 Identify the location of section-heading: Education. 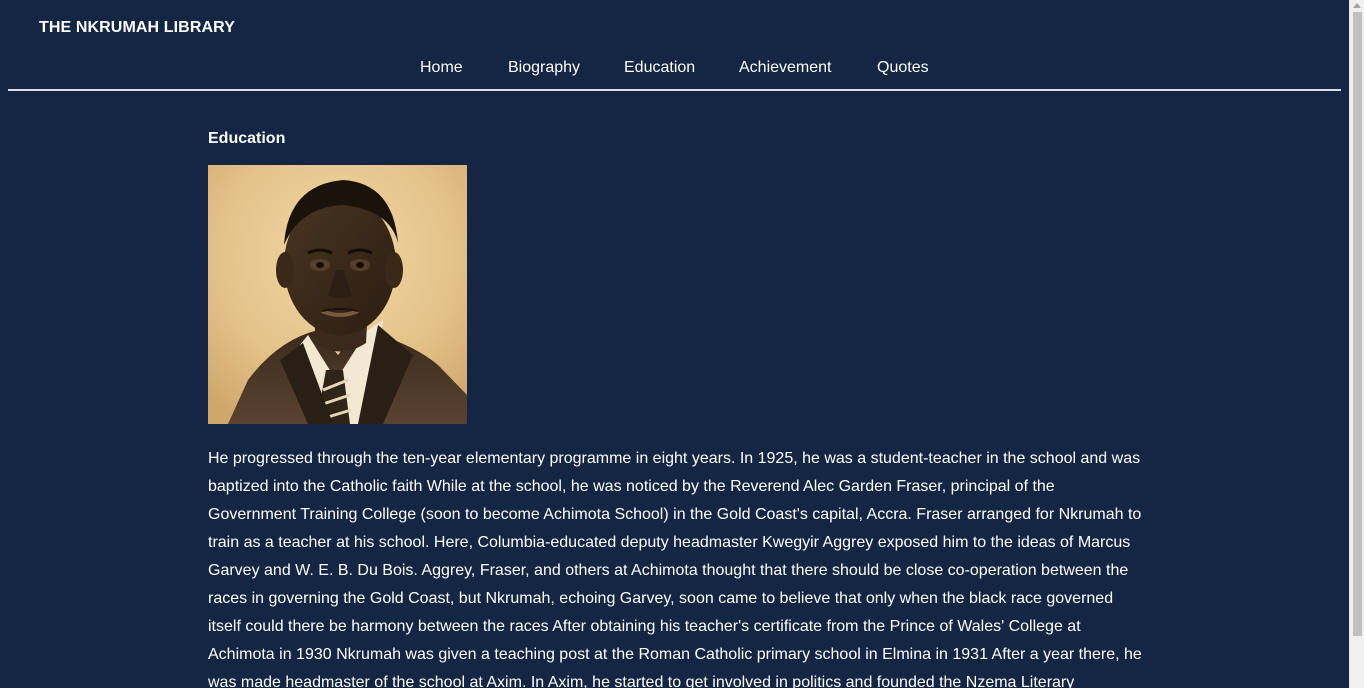
(247, 138).